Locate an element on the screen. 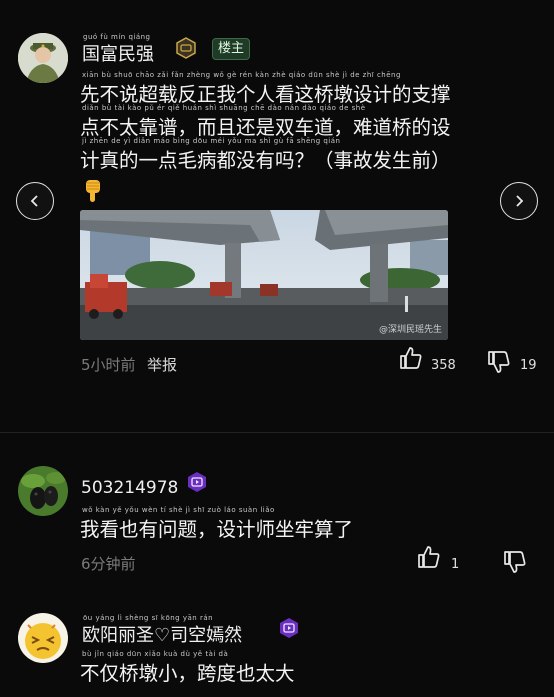 This screenshot has height=697, width=554. username: 国富民强 is located at coordinates (118, 53).